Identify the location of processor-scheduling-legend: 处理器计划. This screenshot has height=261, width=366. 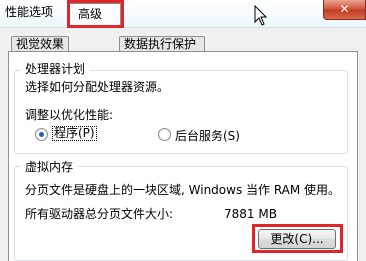
(55, 69).